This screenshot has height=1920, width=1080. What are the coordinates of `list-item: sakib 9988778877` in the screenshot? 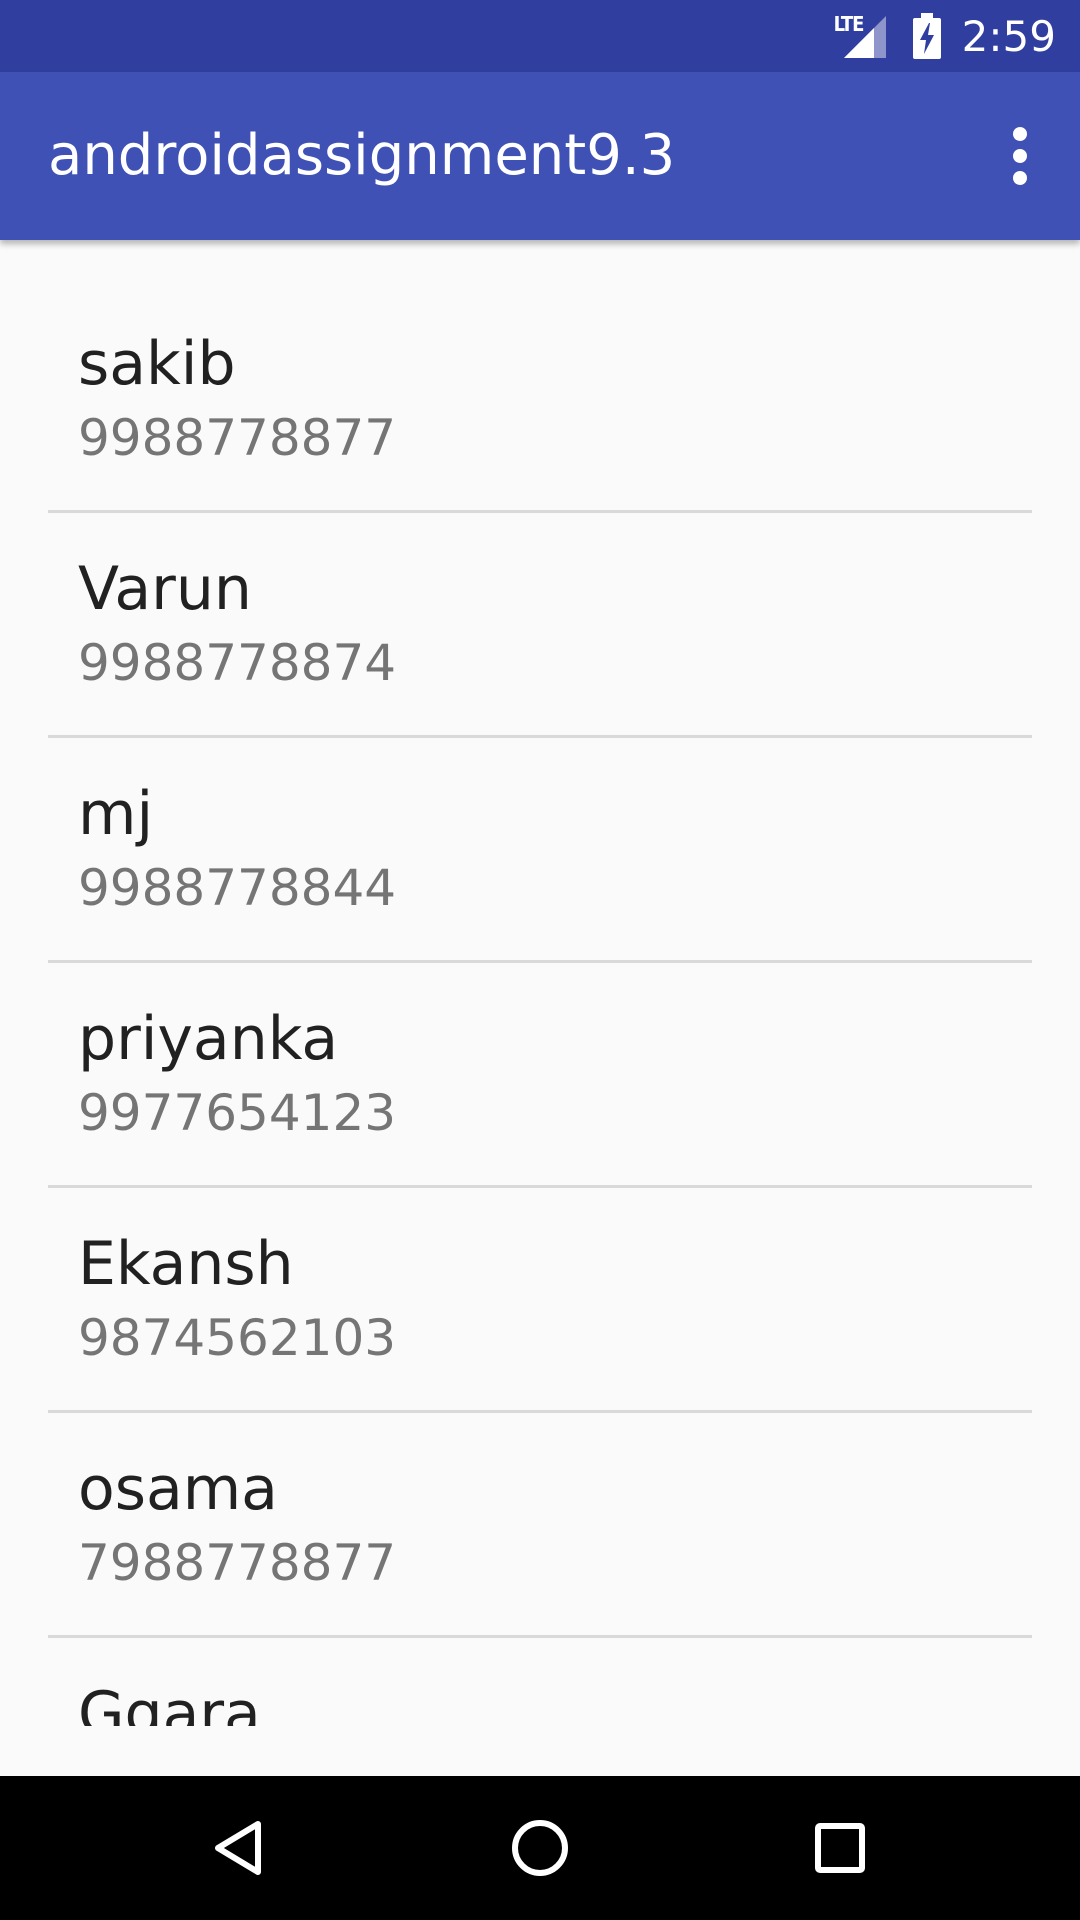 It's located at (540, 400).